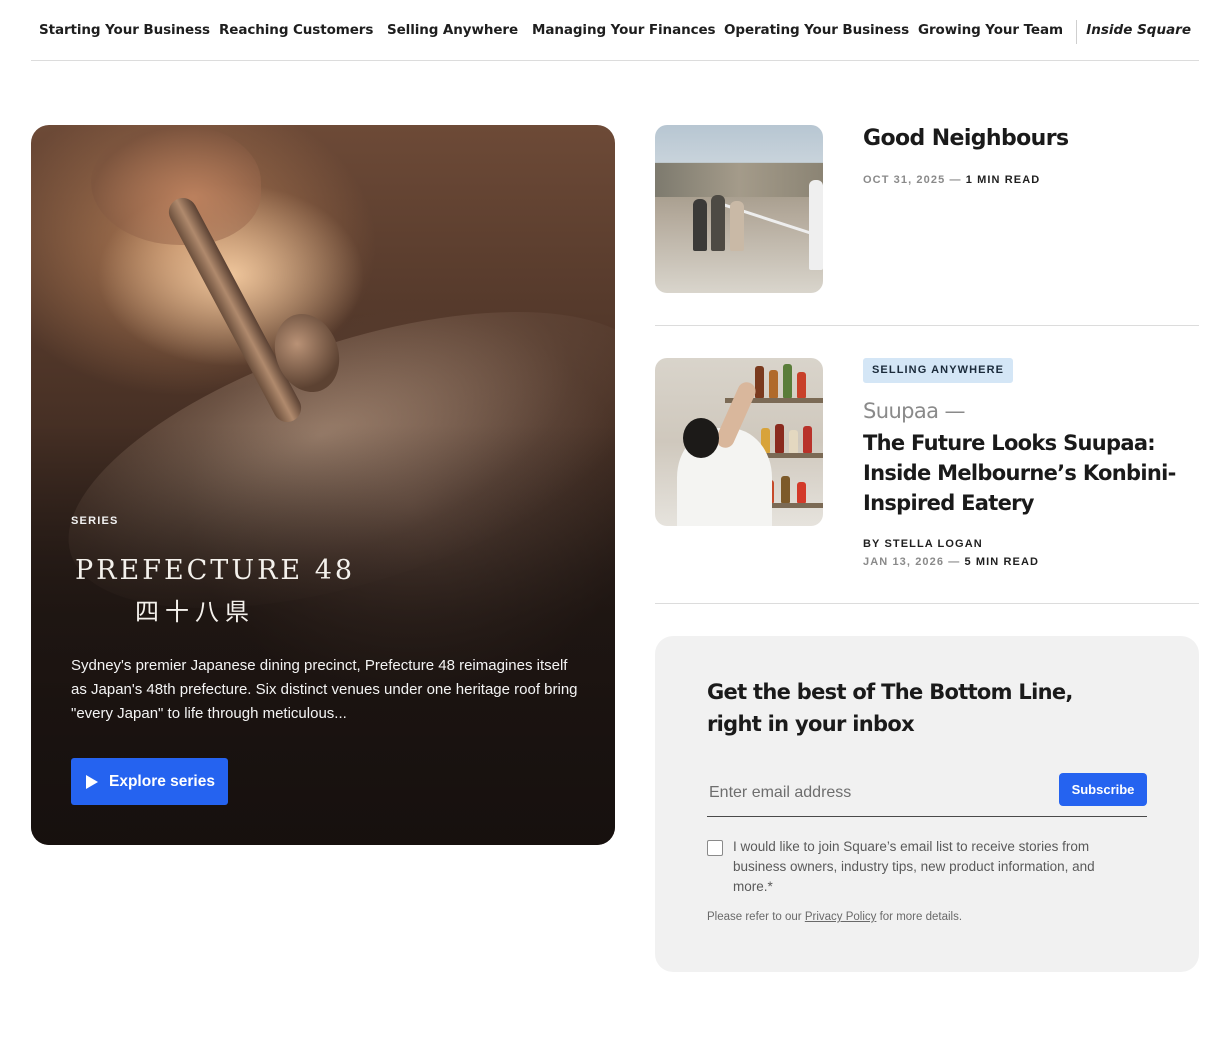 This screenshot has height=1042, width=1228. Describe the element at coordinates (923, 544) in the screenshot. I see `article-byline: BY STELLA LOGAN` at that location.